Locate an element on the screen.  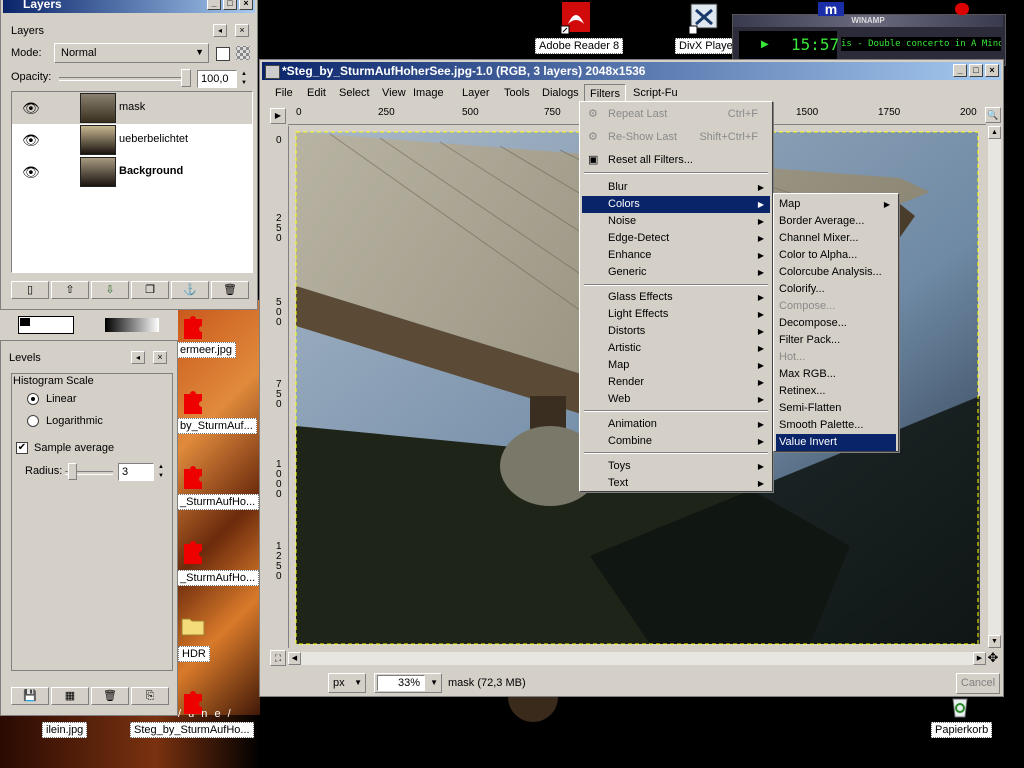
menu-layer: Layer is located at coordinates (476, 93).